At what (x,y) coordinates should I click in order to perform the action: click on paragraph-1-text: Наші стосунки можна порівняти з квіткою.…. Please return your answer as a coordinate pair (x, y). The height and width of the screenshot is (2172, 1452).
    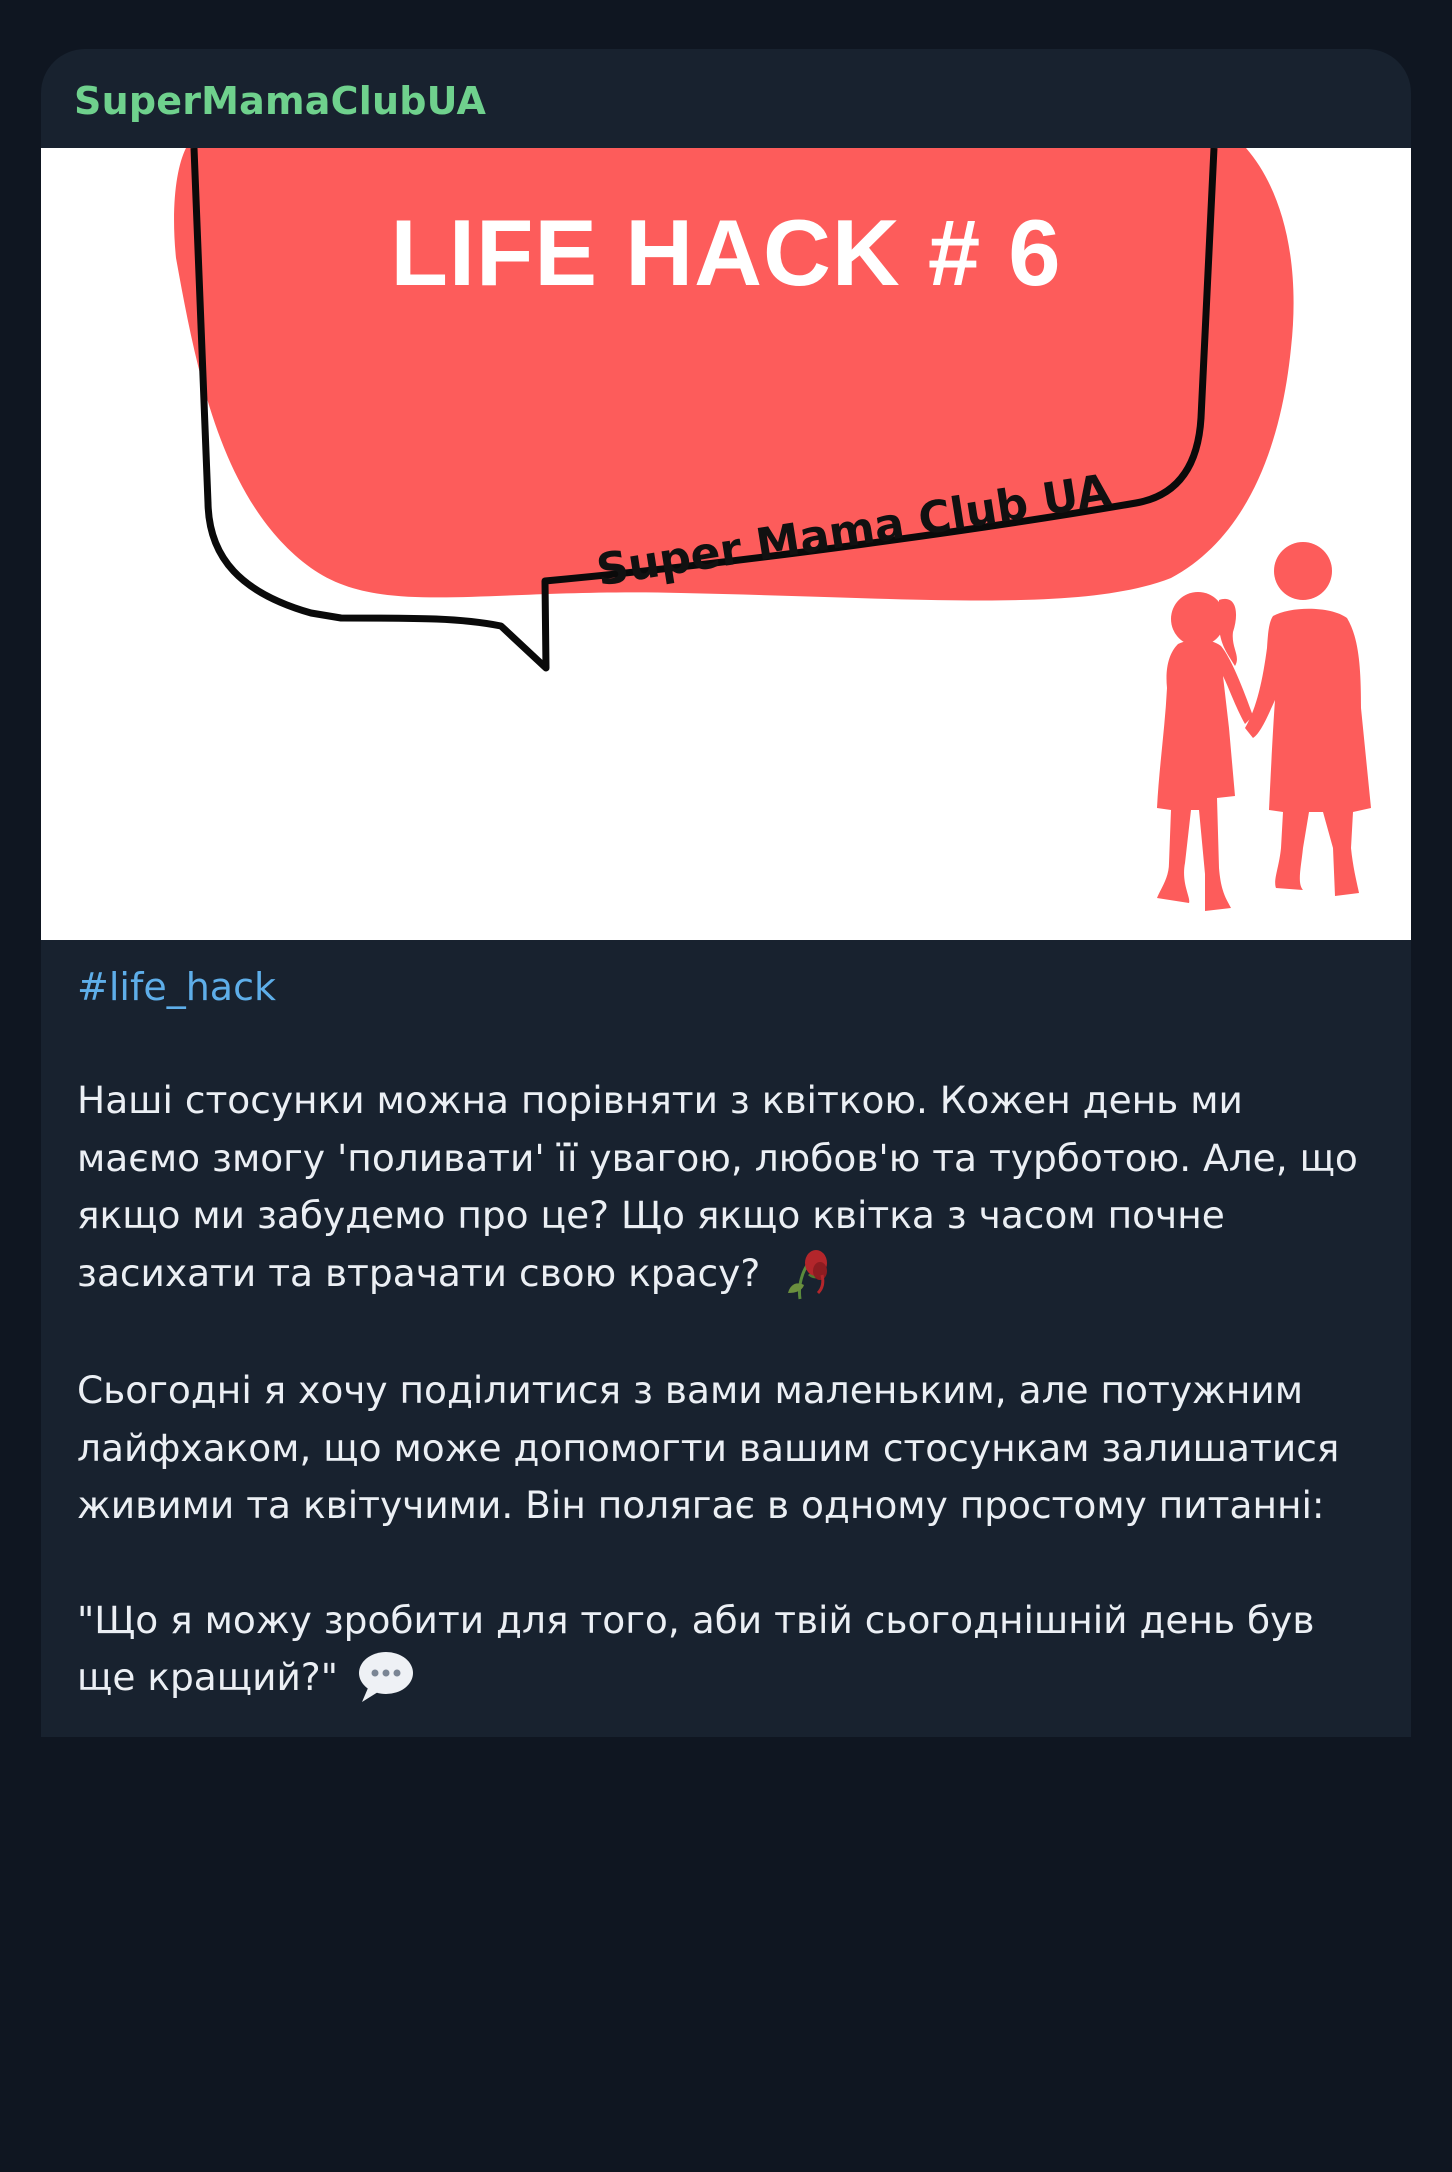
    Looking at the image, I should click on (717, 1186).